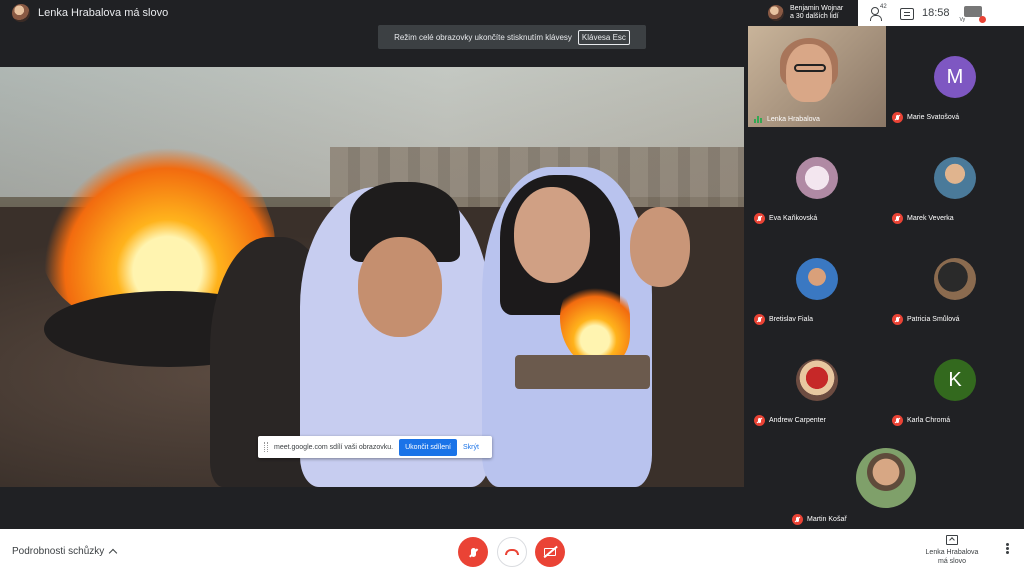 This screenshot has height=576, width=1024. I want to click on participant-name: Andrew Carpenter, so click(797, 420).